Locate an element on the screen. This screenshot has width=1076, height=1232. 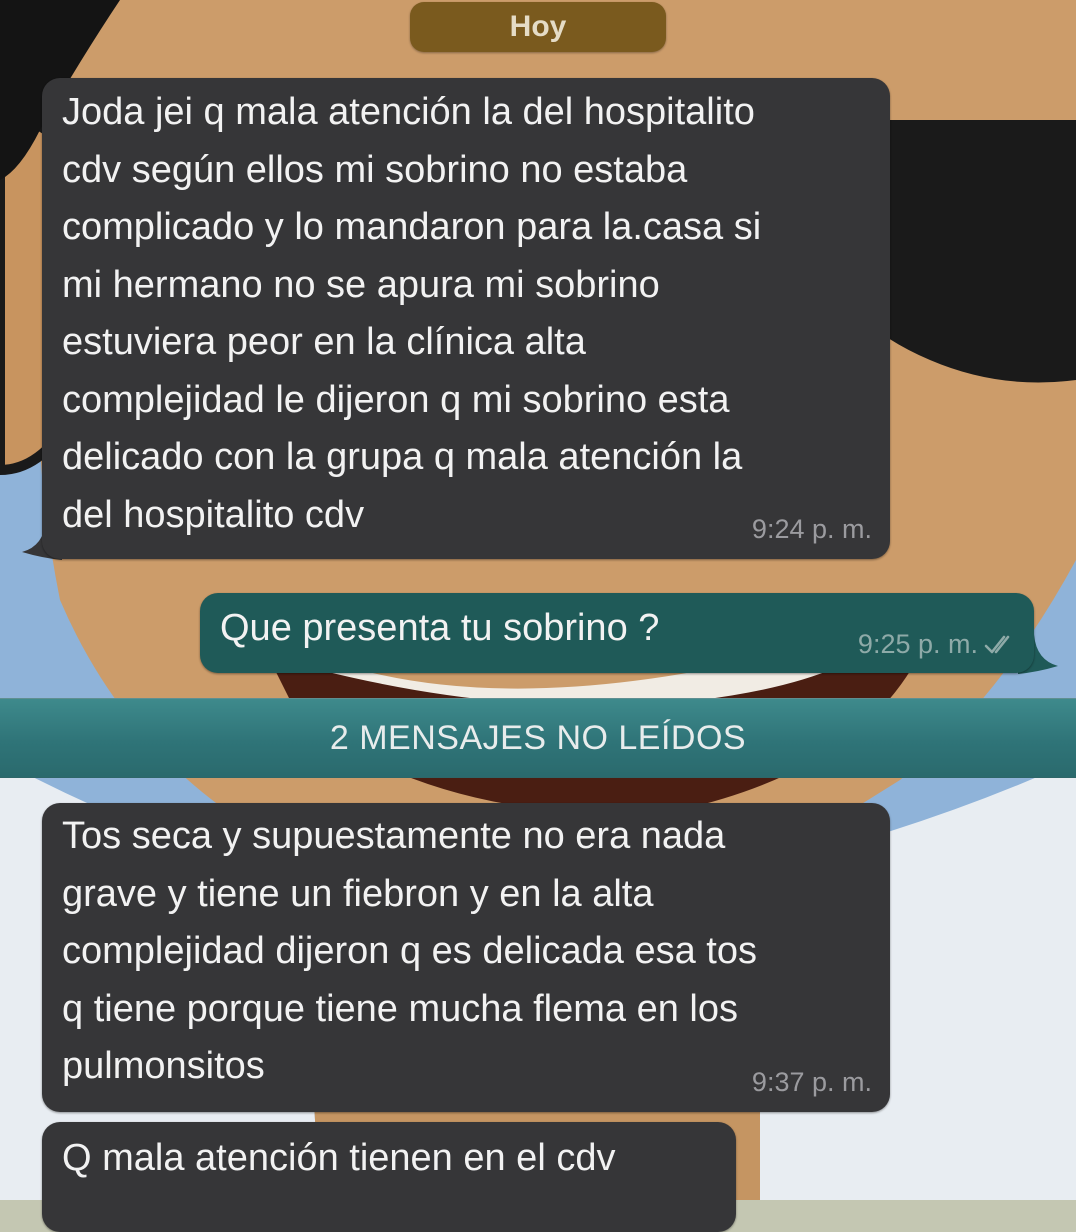
message-bubble-outgoing: Que presenta tu sobrino ? 9:25 p. m. is located at coordinates (617, 633).